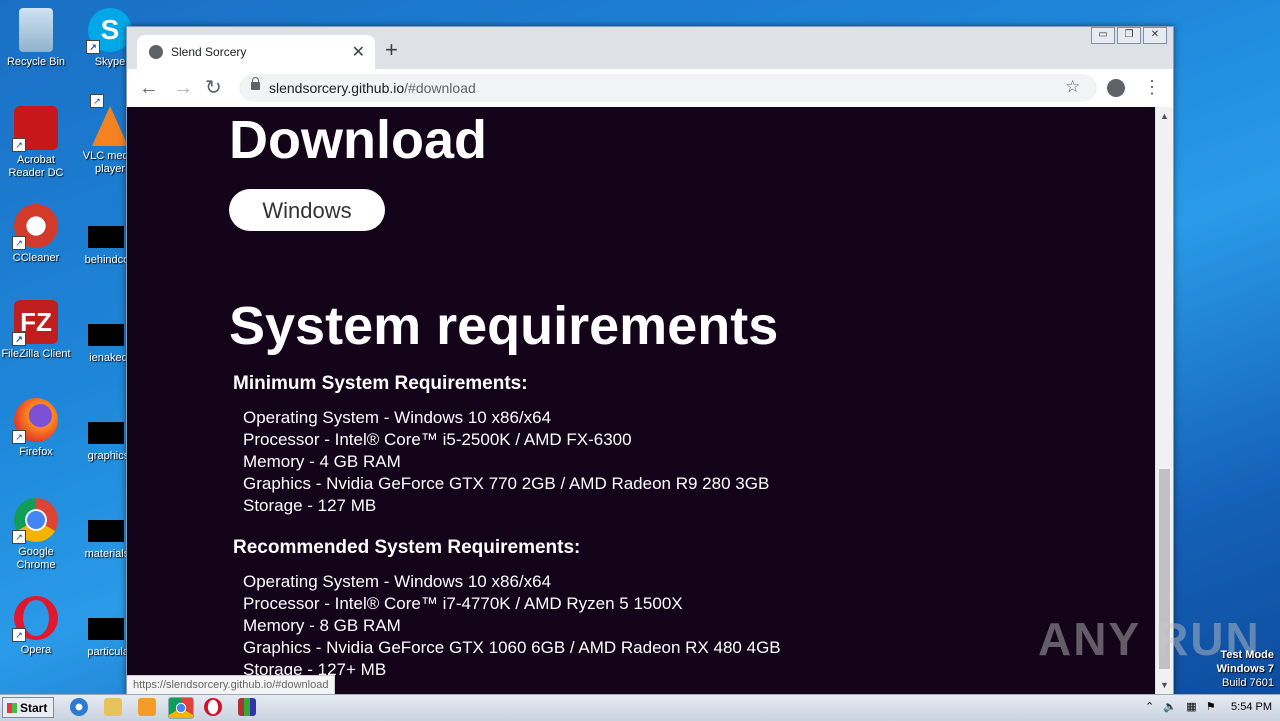 This screenshot has height=721, width=1280. I want to click on opera-taskbar-icon, so click(213, 707).